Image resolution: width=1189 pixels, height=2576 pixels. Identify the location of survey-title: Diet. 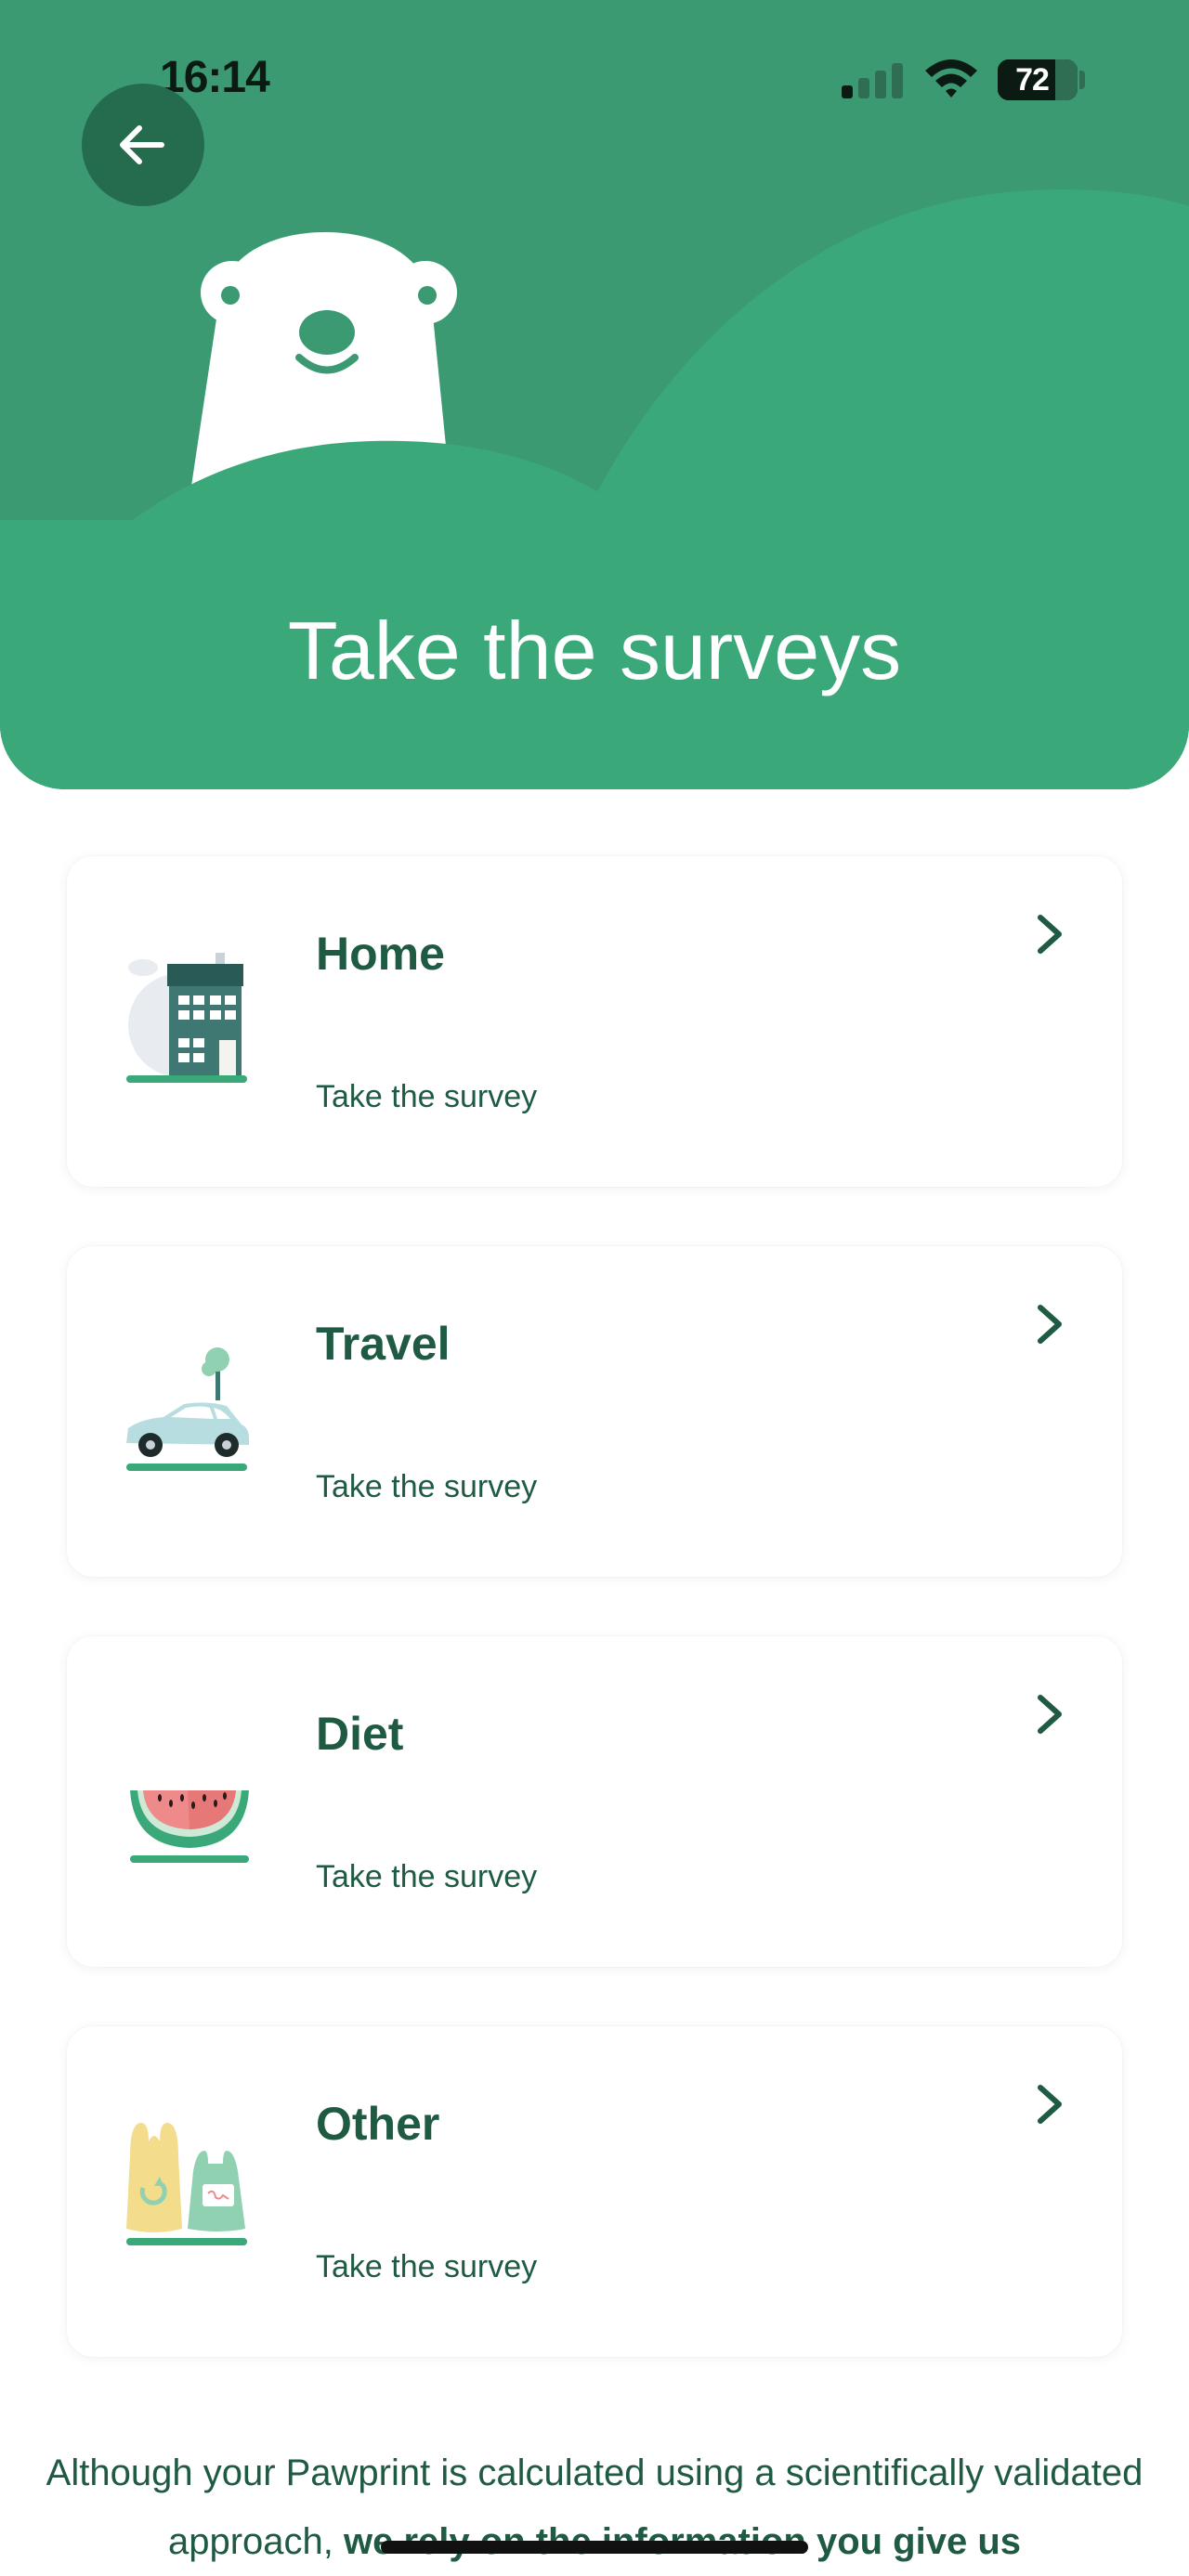
(360, 1734).